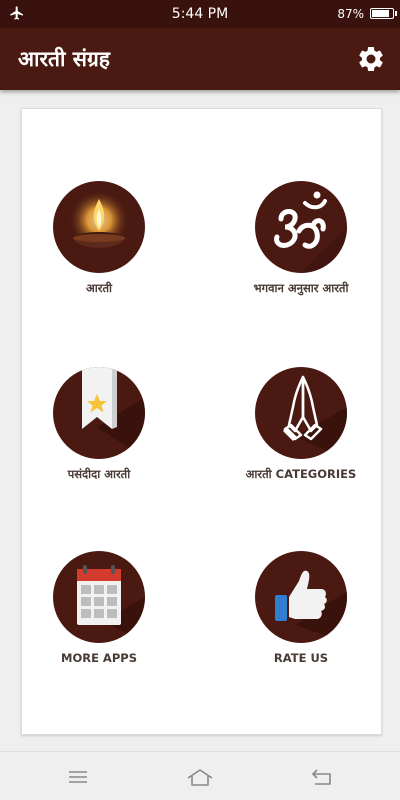 This screenshot has height=800, width=400. I want to click on back-arrow-icon, so click(321, 777).